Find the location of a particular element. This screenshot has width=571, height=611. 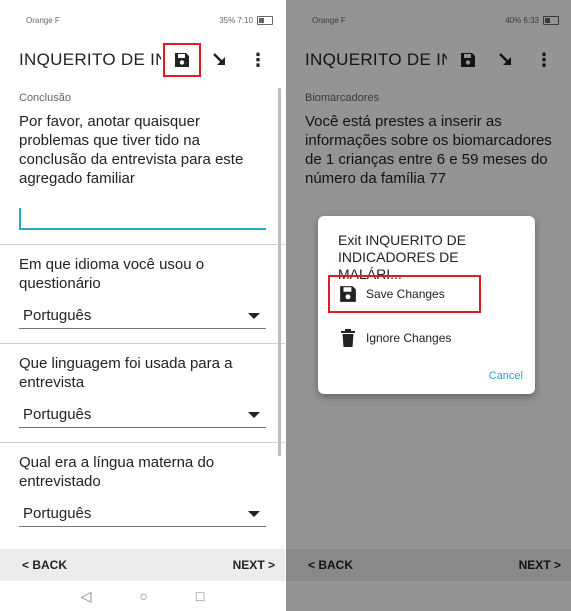

overflow-menu-button: ⋮ is located at coordinates (258, 60).